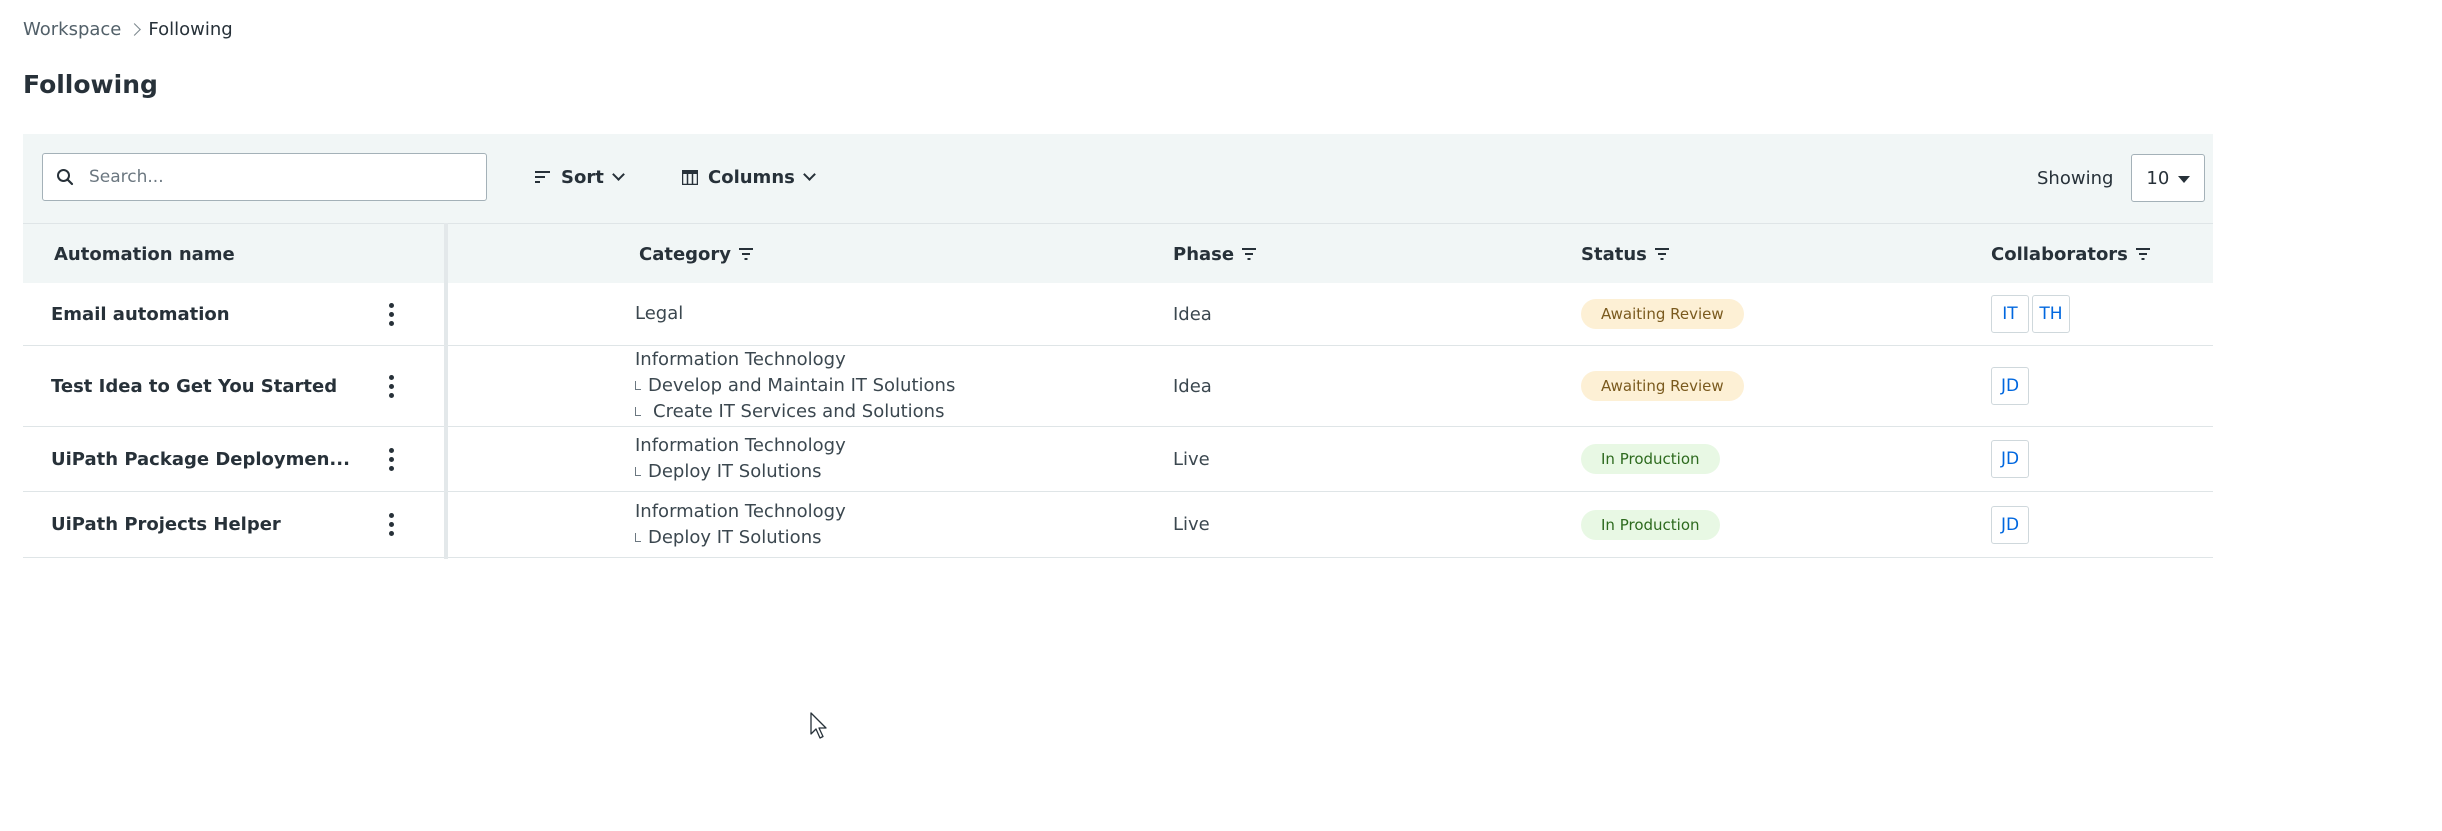  I want to click on breadcrumb-current: Following, so click(190, 29).